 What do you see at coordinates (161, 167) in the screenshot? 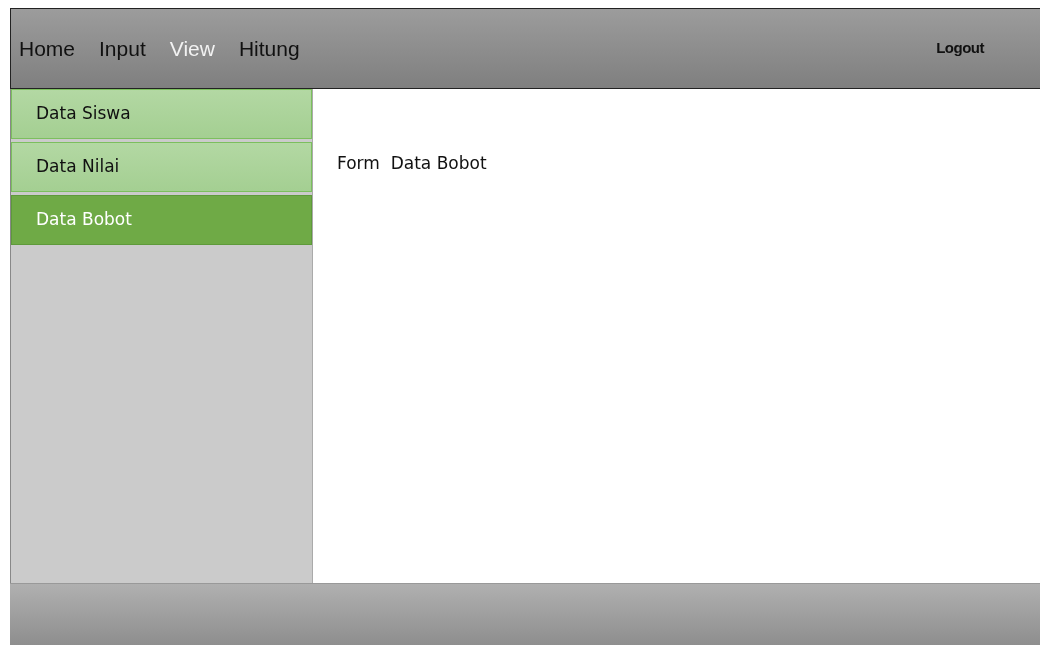
I see `sidebar-item: Data Nilai` at bounding box center [161, 167].